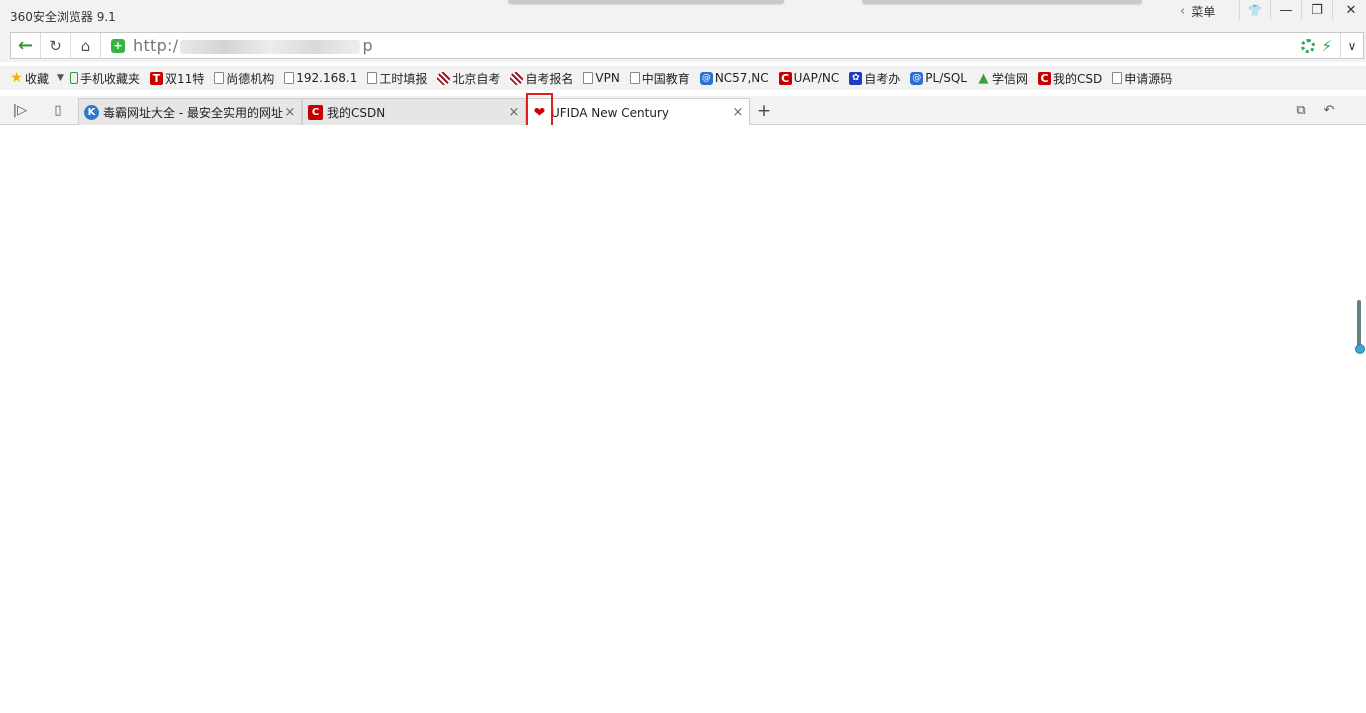 The height and width of the screenshot is (713, 1366). Describe the element at coordinates (356, 112) in the screenshot. I see `tab-label: 我的CSDN` at that location.